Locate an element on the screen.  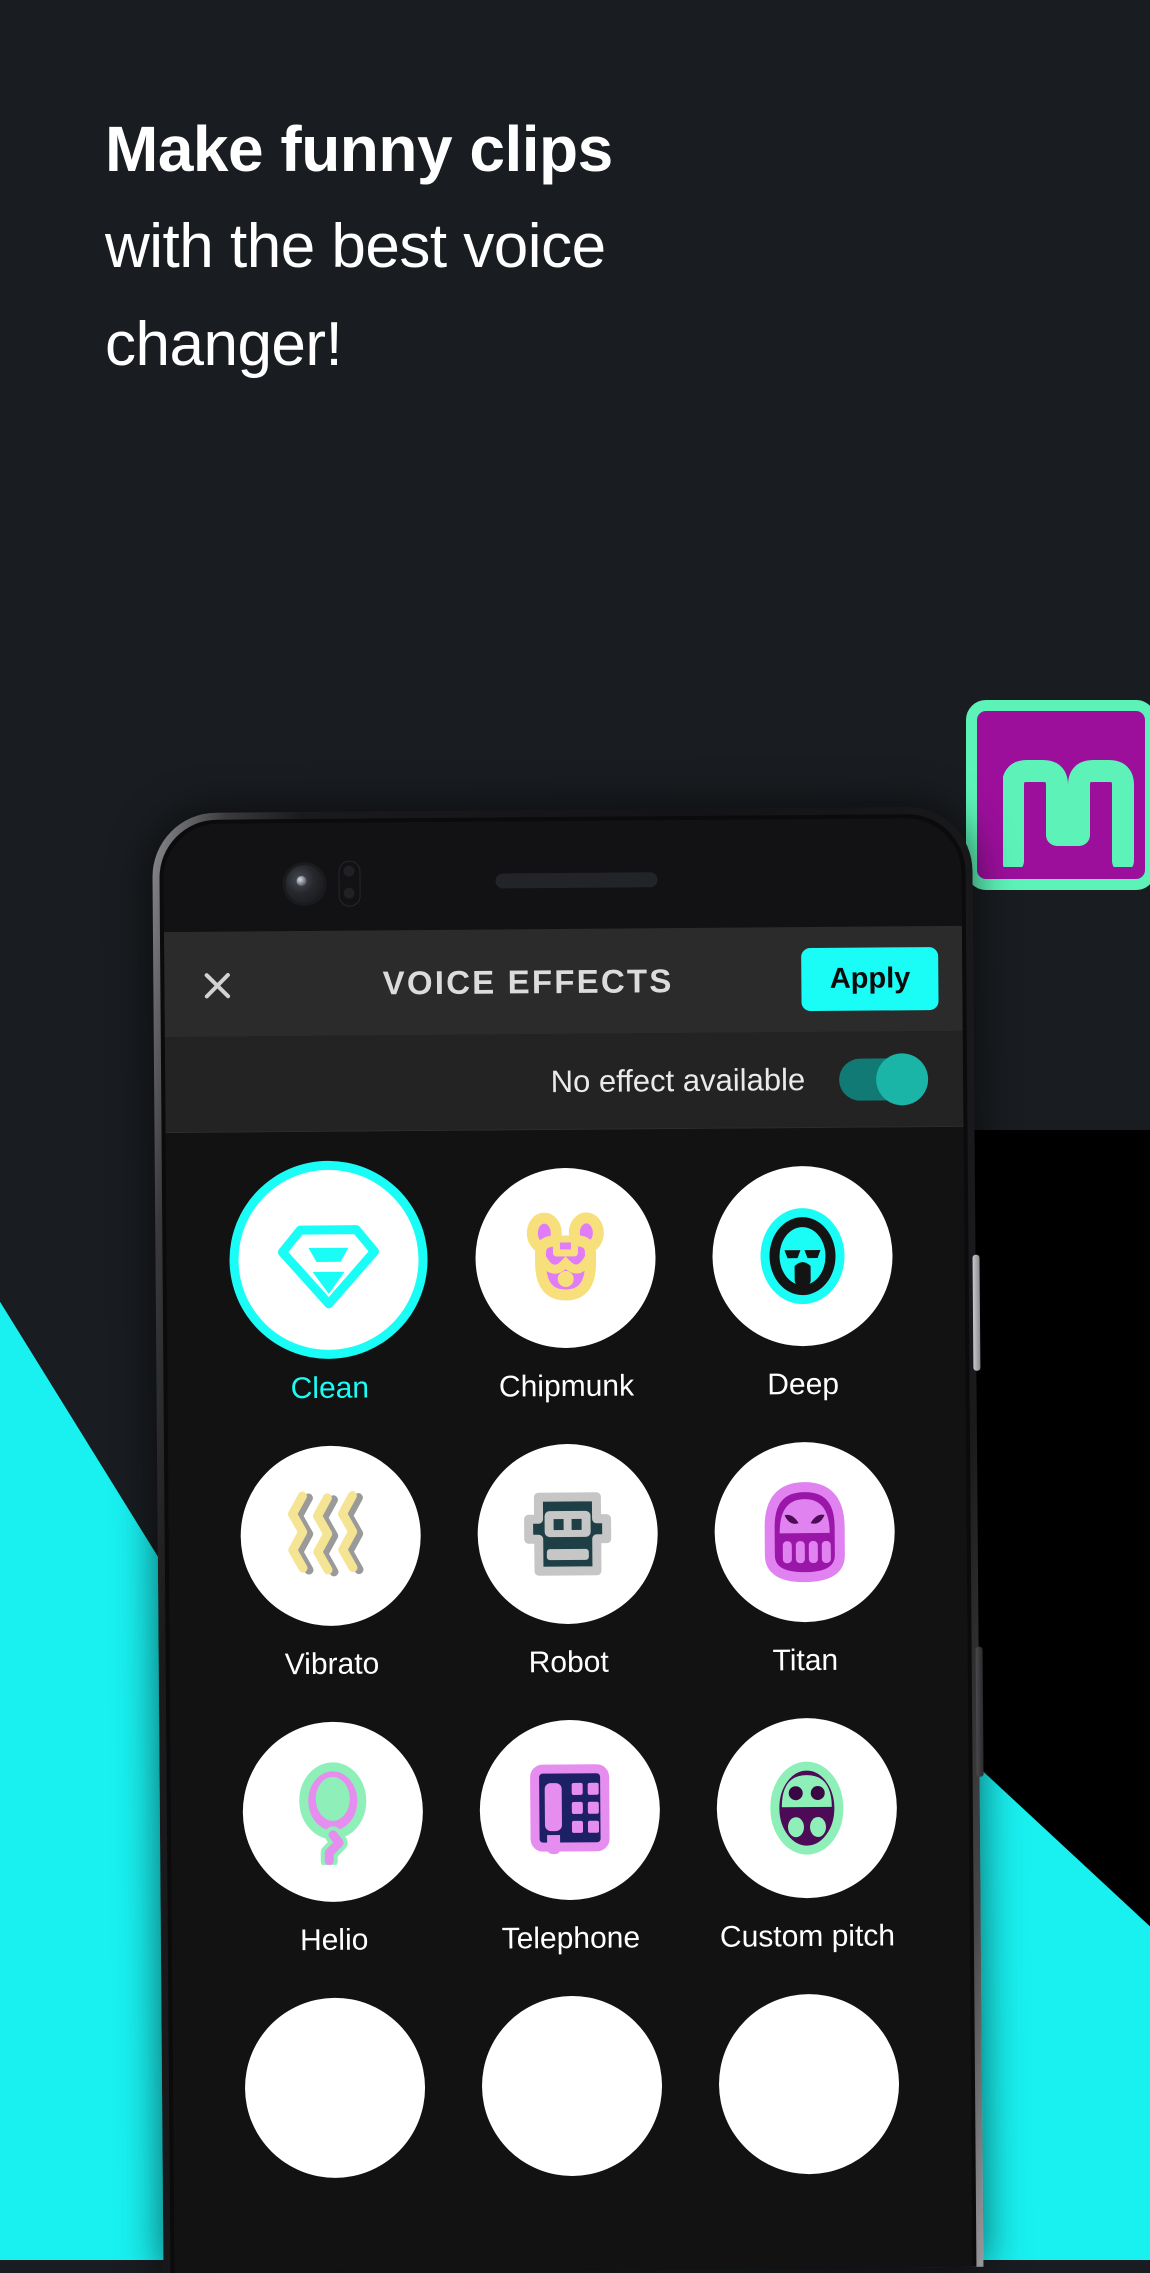
headline-line-3: changer! is located at coordinates (224, 344).